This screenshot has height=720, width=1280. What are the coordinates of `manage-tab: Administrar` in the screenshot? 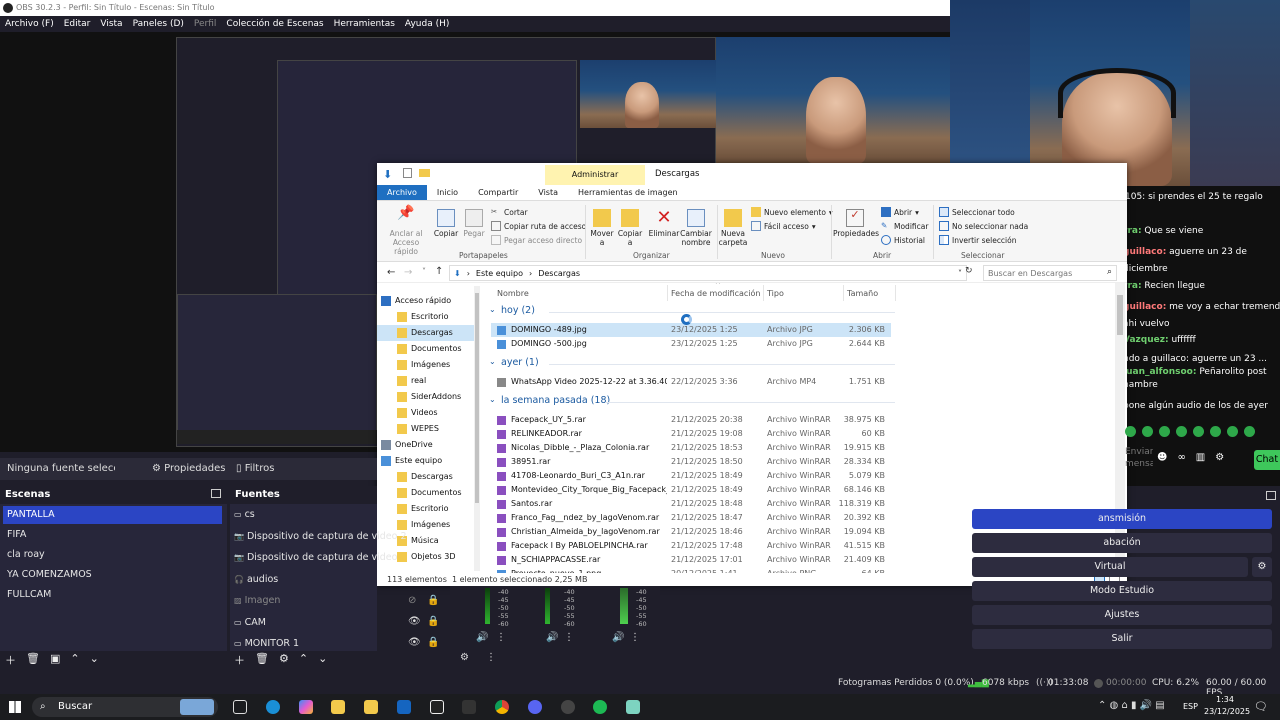 It's located at (595, 175).